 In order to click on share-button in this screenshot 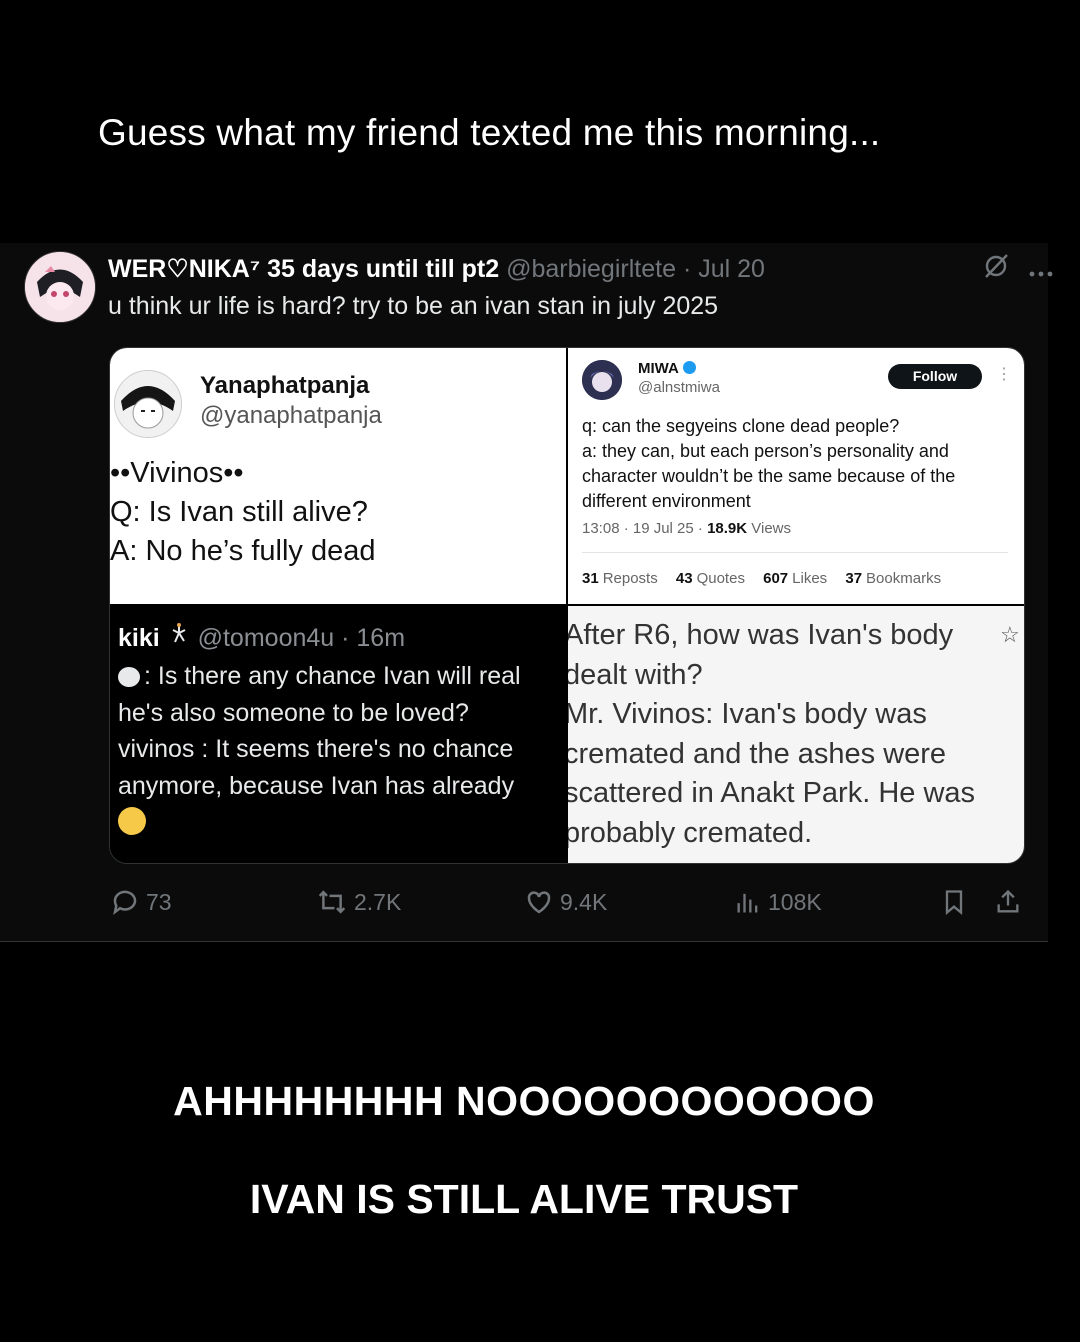, I will do `click(1008, 902)`.